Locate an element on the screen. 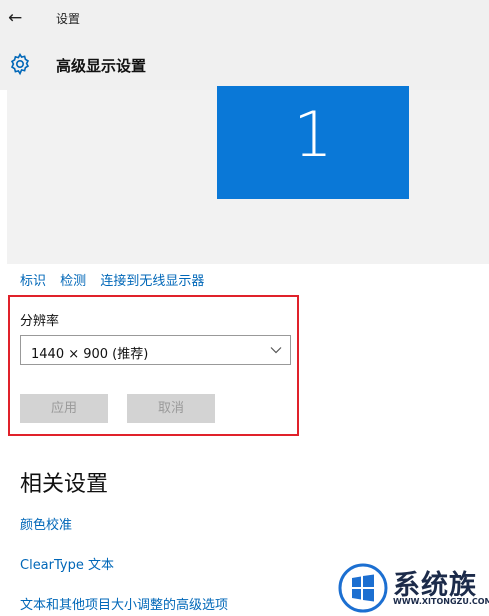  related-settings-heading: 相关设置 is located at coordinates (64, 484).